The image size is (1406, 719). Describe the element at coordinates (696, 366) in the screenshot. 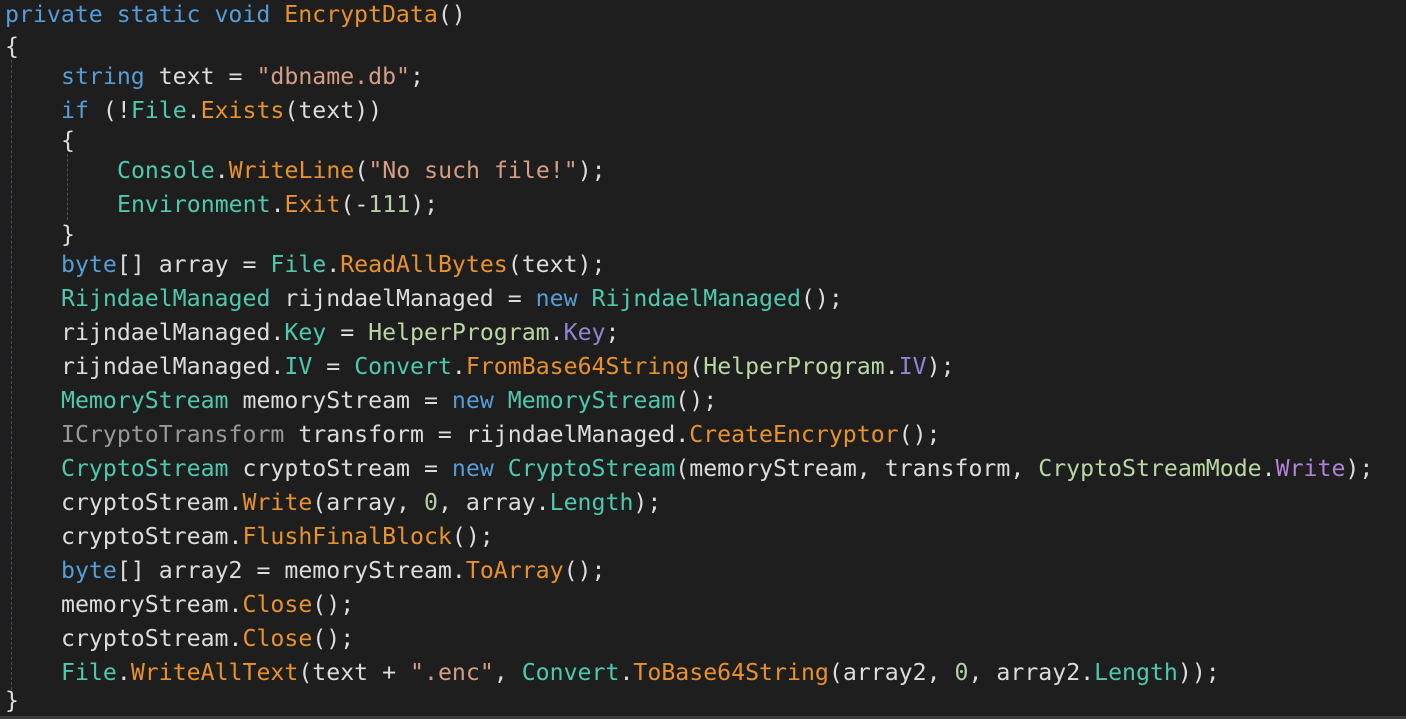

I see `code-token: (` at that location.